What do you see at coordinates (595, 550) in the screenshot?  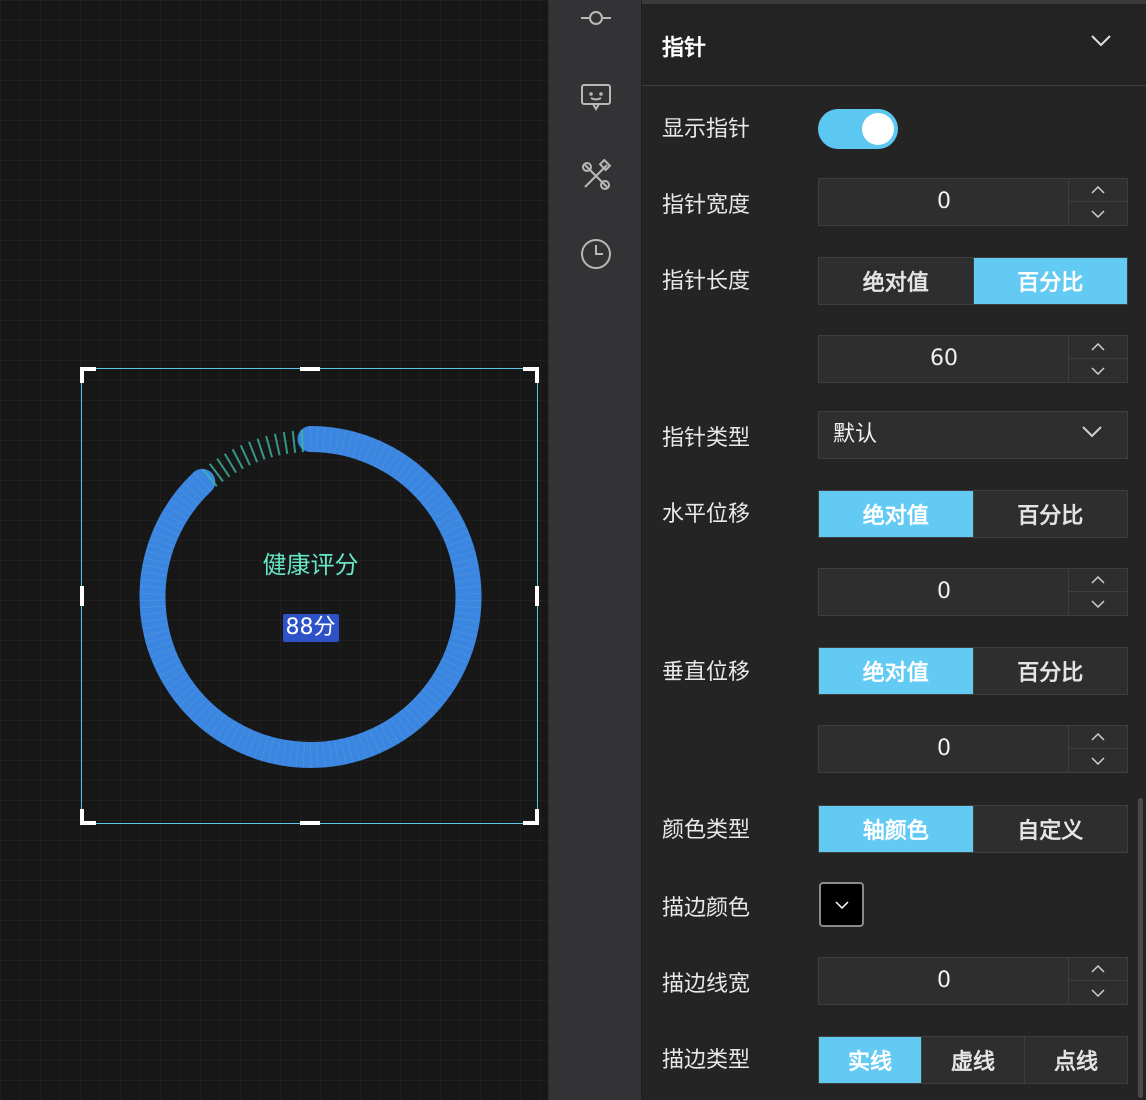 I see `side-toolbar` at bounding box center [595, 550].